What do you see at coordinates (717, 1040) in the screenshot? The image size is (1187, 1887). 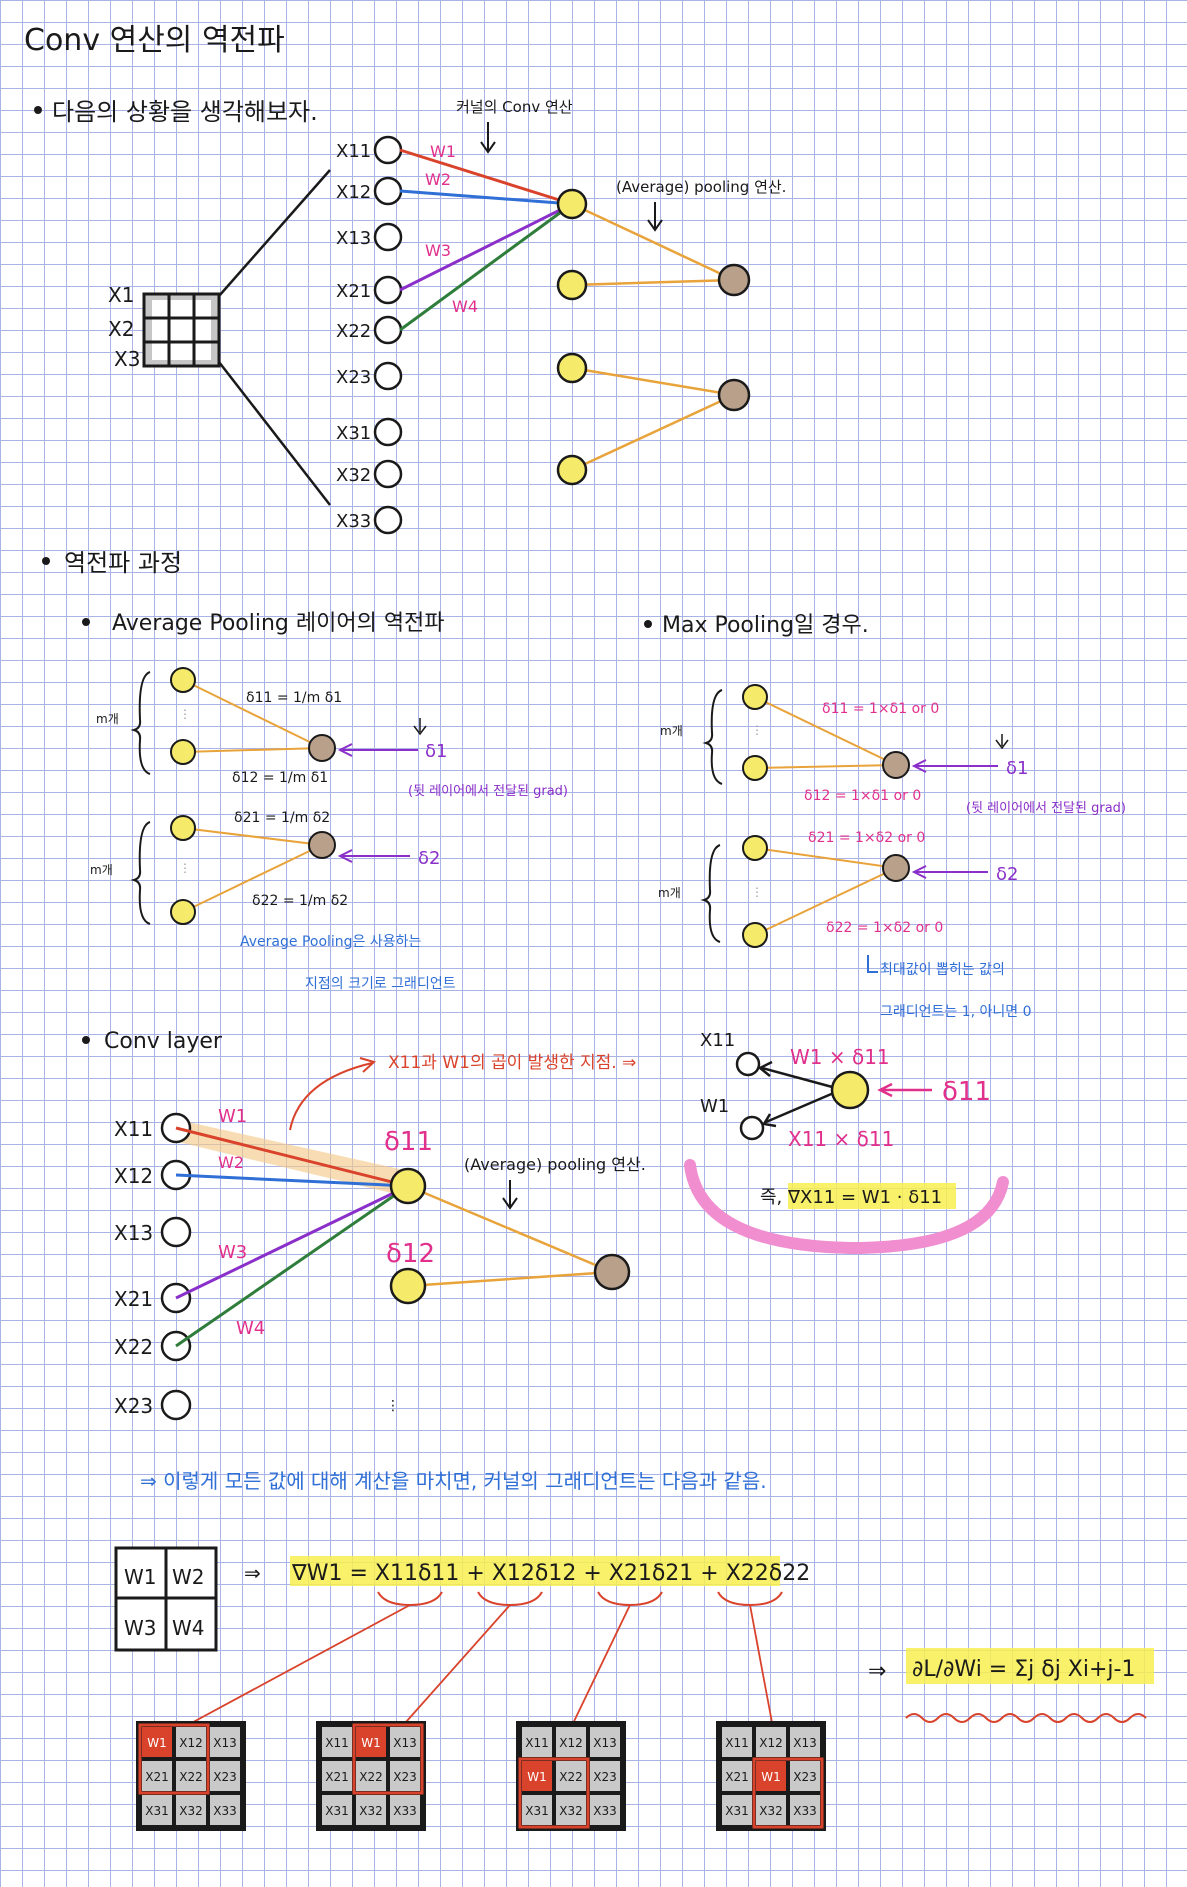 I see `svg-text: X11` at bounding box center [717, 1040].